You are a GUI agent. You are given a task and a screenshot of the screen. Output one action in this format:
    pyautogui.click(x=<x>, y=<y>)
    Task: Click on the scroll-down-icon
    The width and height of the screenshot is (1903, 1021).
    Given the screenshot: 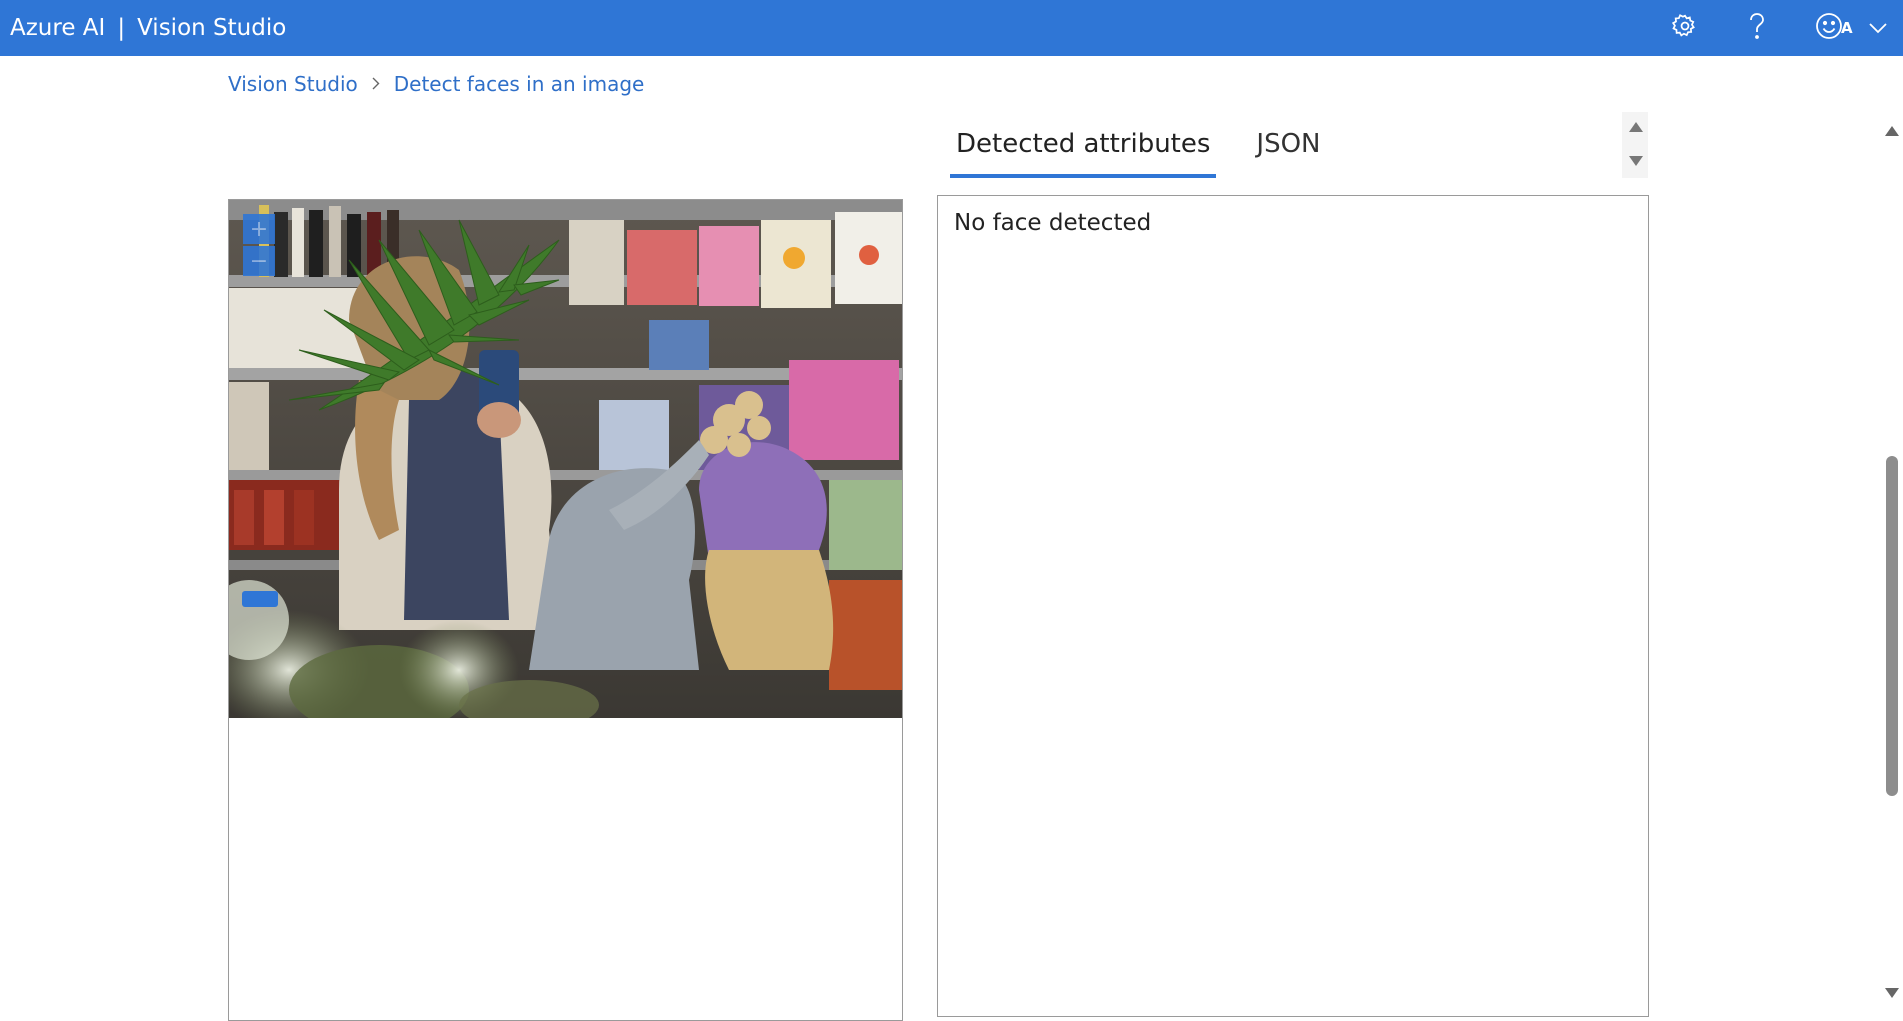 What is the action you would take?
    pyautogui.click(x=1636, y=161)
    